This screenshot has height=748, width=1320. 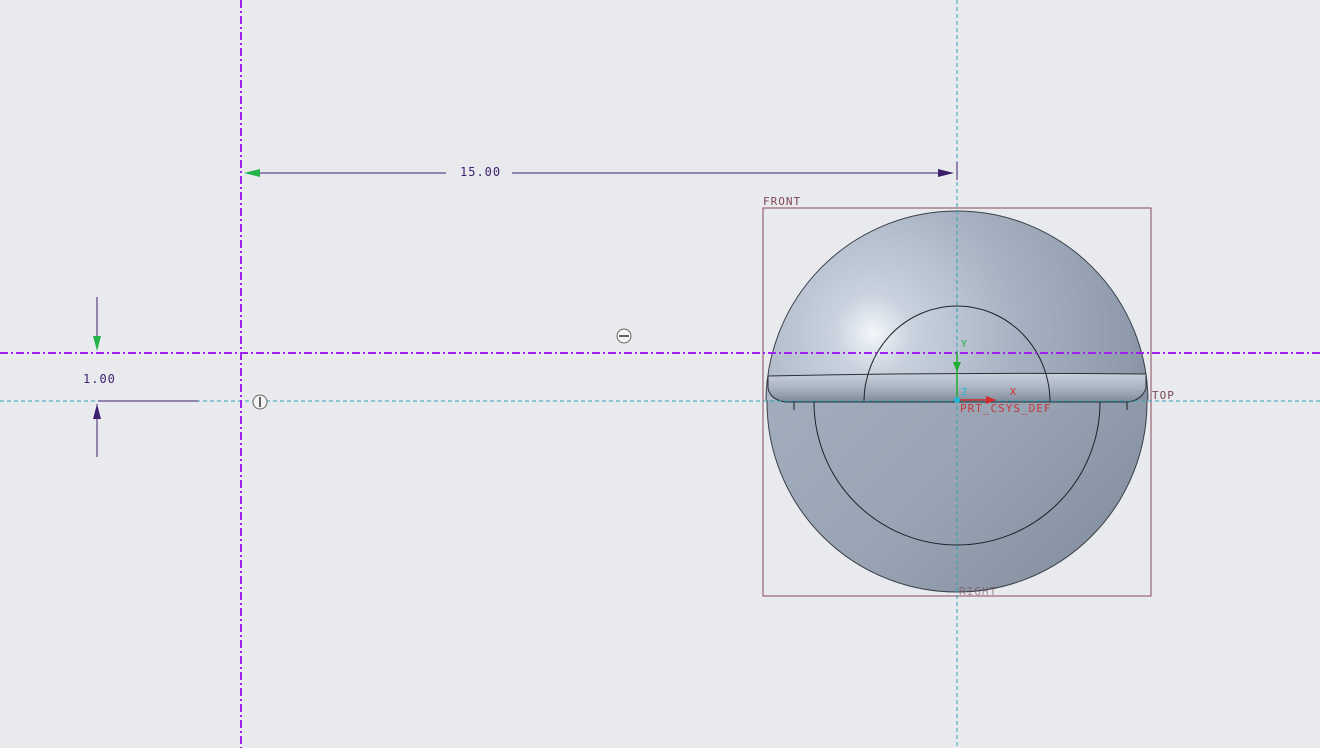 What do you see at coordinates (99, 379) in the screenshot?
I see `dimension-vertical-value: 1.00` at bounding box center [99, 379].